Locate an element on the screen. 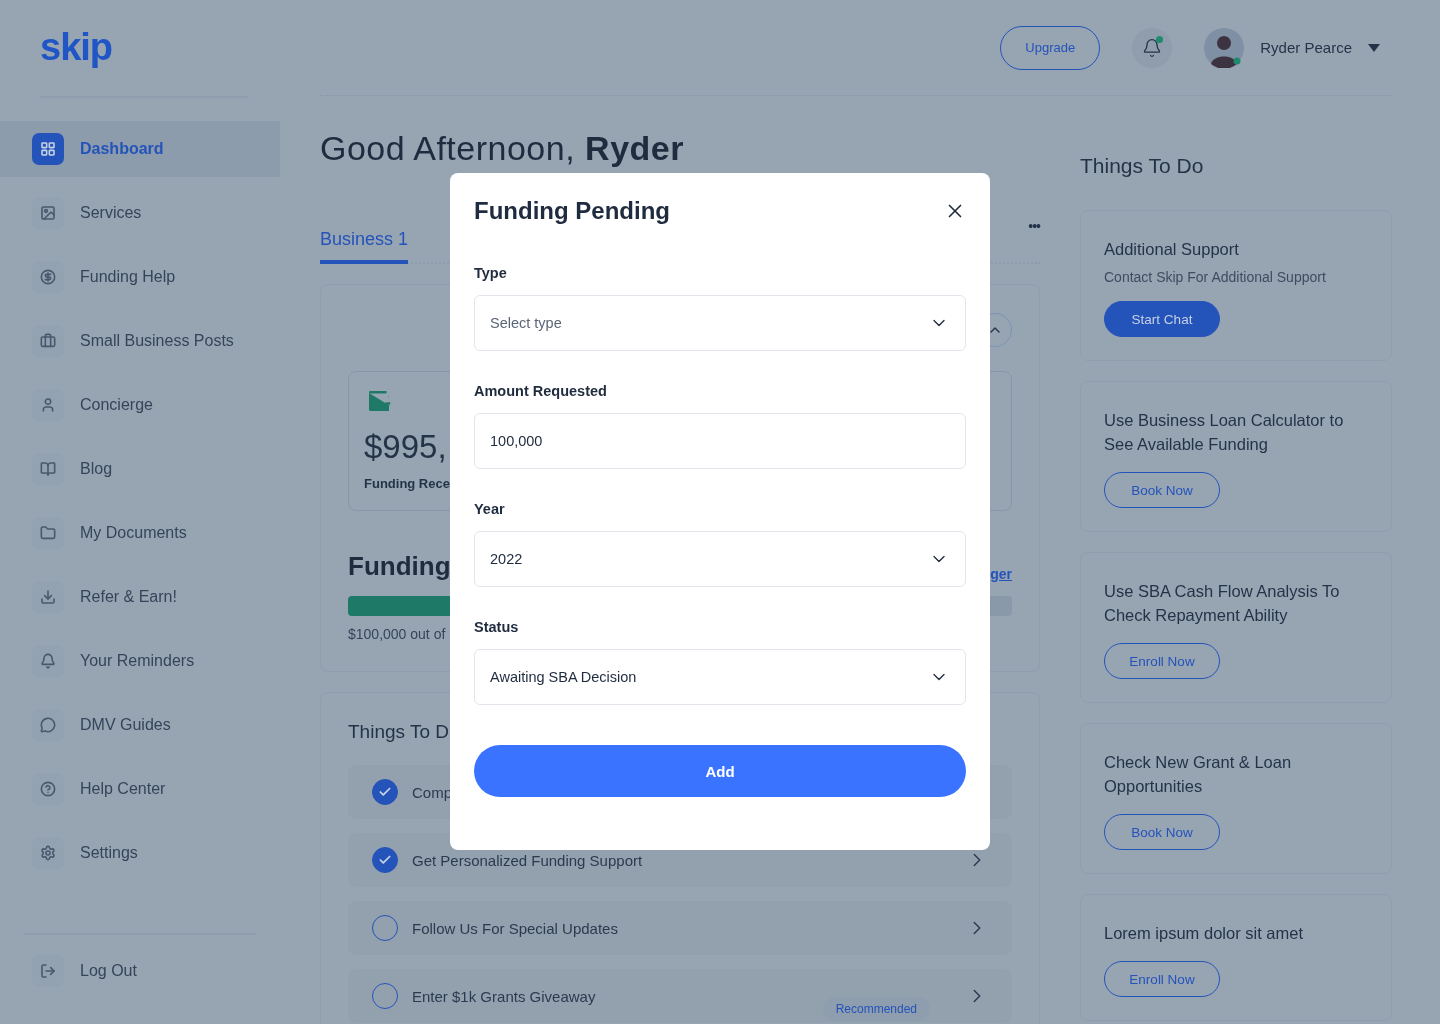 This screenshot has width=1440, height=1024. sidebar-item: Concierge is located at coordinates (140, 405).